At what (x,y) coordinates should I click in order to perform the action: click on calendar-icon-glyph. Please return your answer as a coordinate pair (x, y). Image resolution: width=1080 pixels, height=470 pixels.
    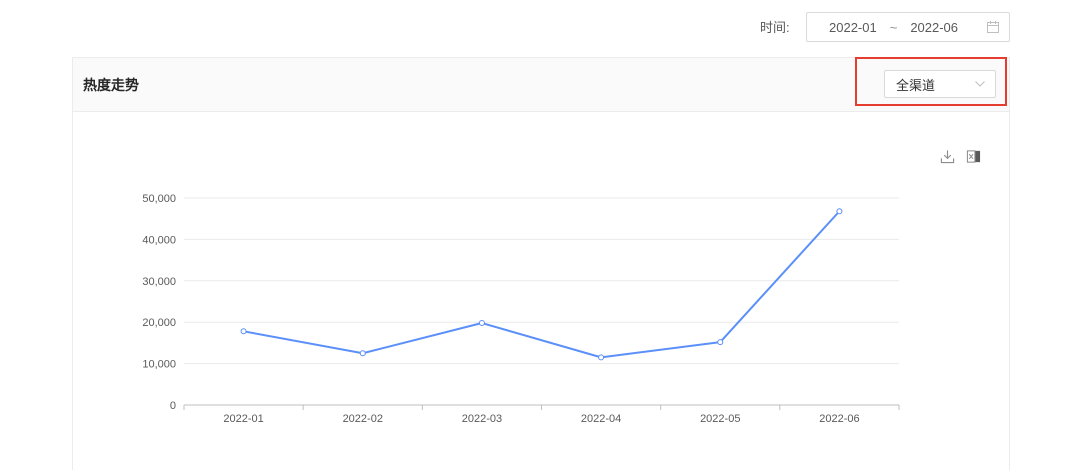
    Looking at the image, I should click on (993, 27).